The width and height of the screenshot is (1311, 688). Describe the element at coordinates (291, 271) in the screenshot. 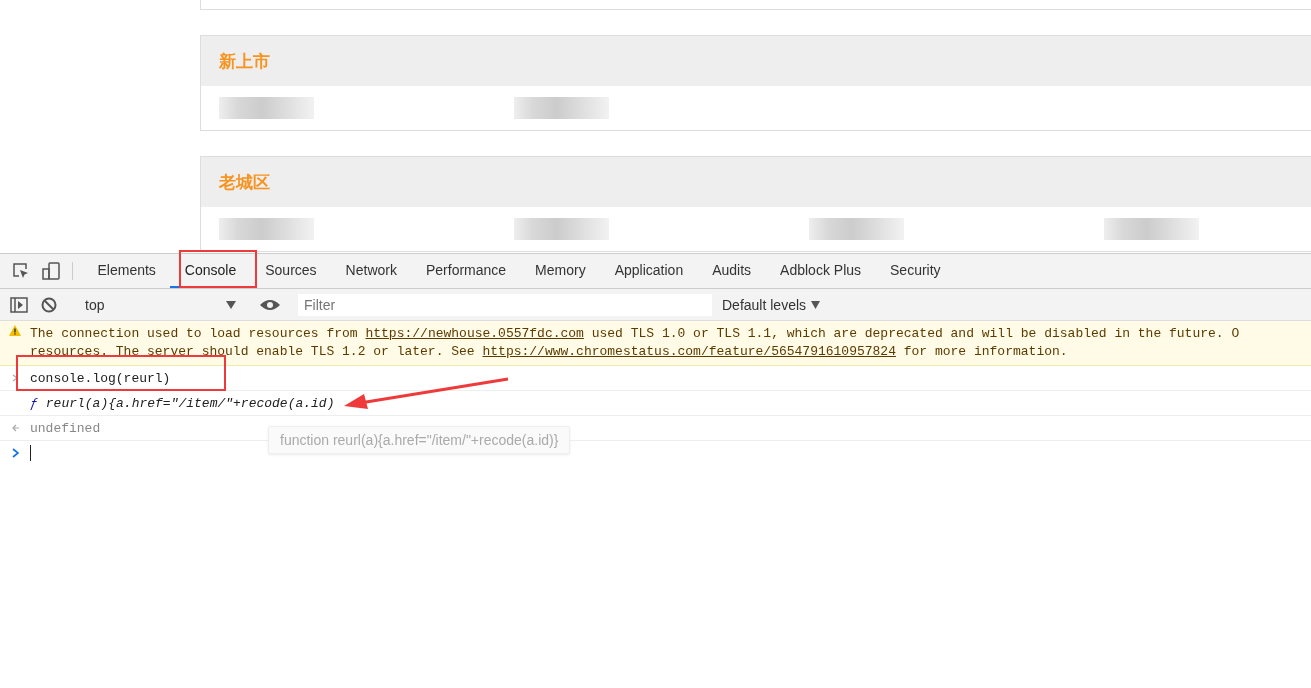

I see `tab: Sources` at that location.